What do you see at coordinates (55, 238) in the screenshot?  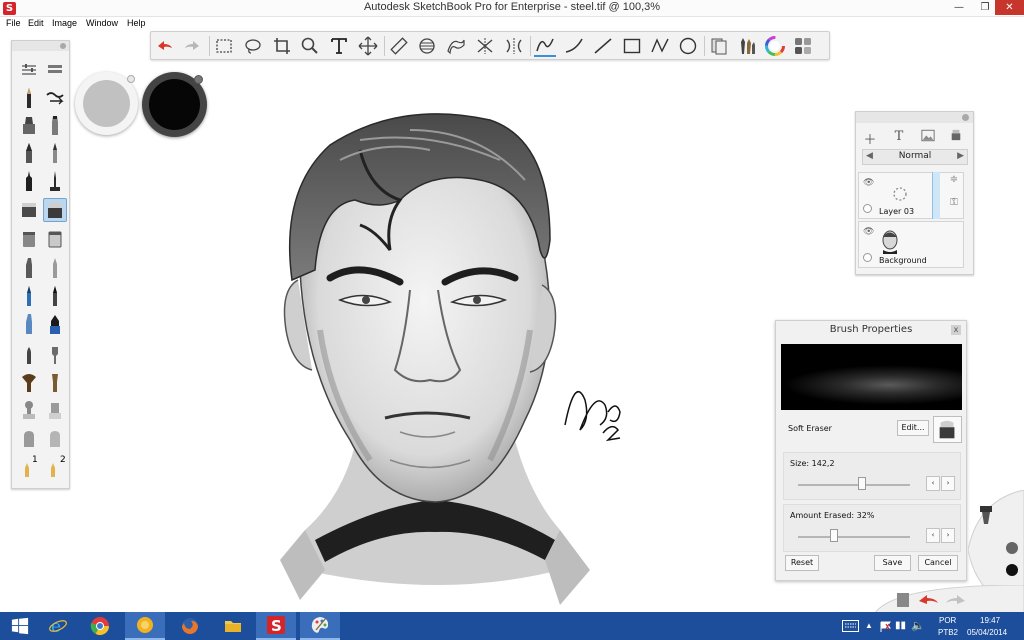 I see `flood-fill-icon` at bounding box center [55, 238].